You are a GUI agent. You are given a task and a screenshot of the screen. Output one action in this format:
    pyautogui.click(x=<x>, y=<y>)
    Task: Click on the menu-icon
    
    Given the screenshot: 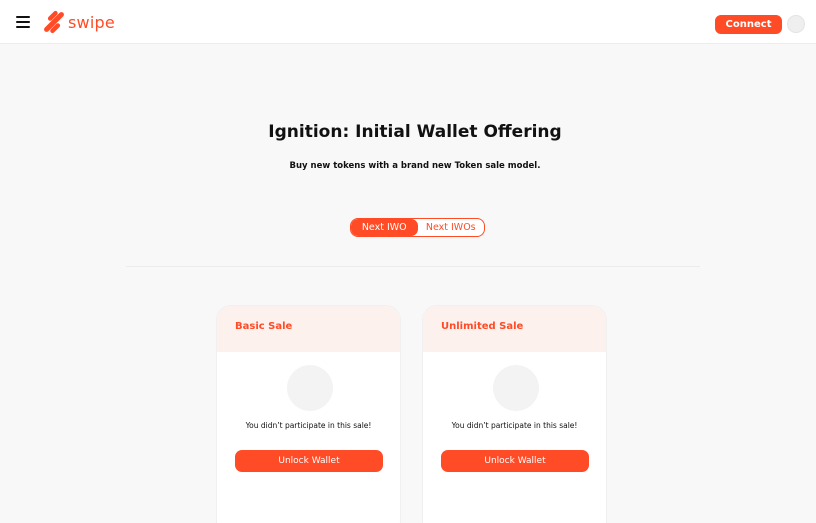 What is the action you would take?
    pyautogui.click(x=23, y=22)
    